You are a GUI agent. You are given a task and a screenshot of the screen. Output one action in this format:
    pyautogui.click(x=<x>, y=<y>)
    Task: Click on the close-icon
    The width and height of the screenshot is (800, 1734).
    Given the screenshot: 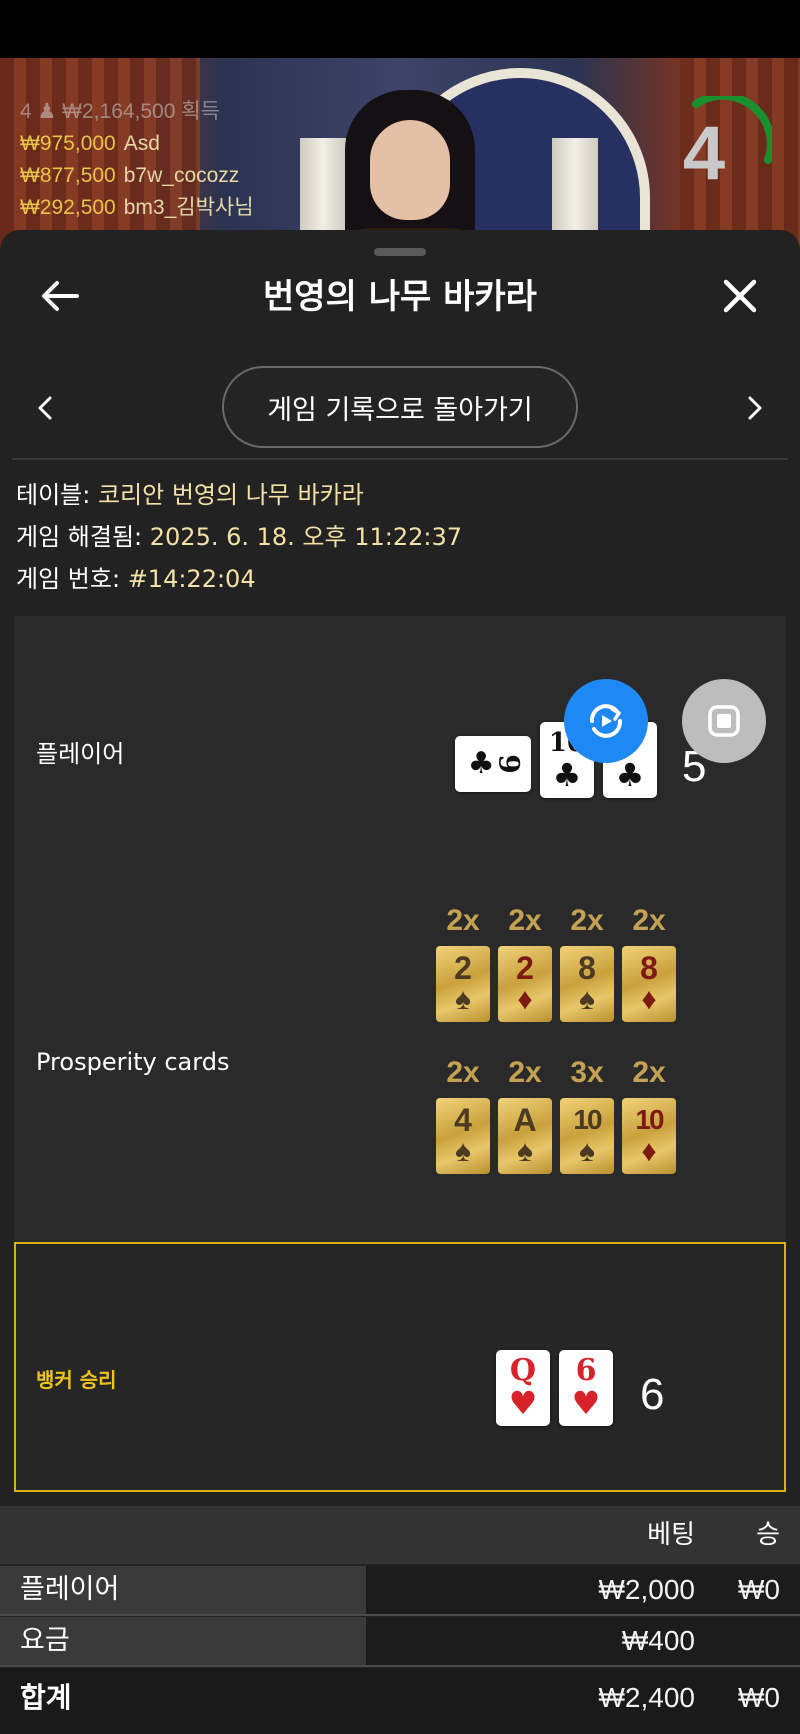 What is the action you would take?
    pyautogui.click(x=740, y=296)
    